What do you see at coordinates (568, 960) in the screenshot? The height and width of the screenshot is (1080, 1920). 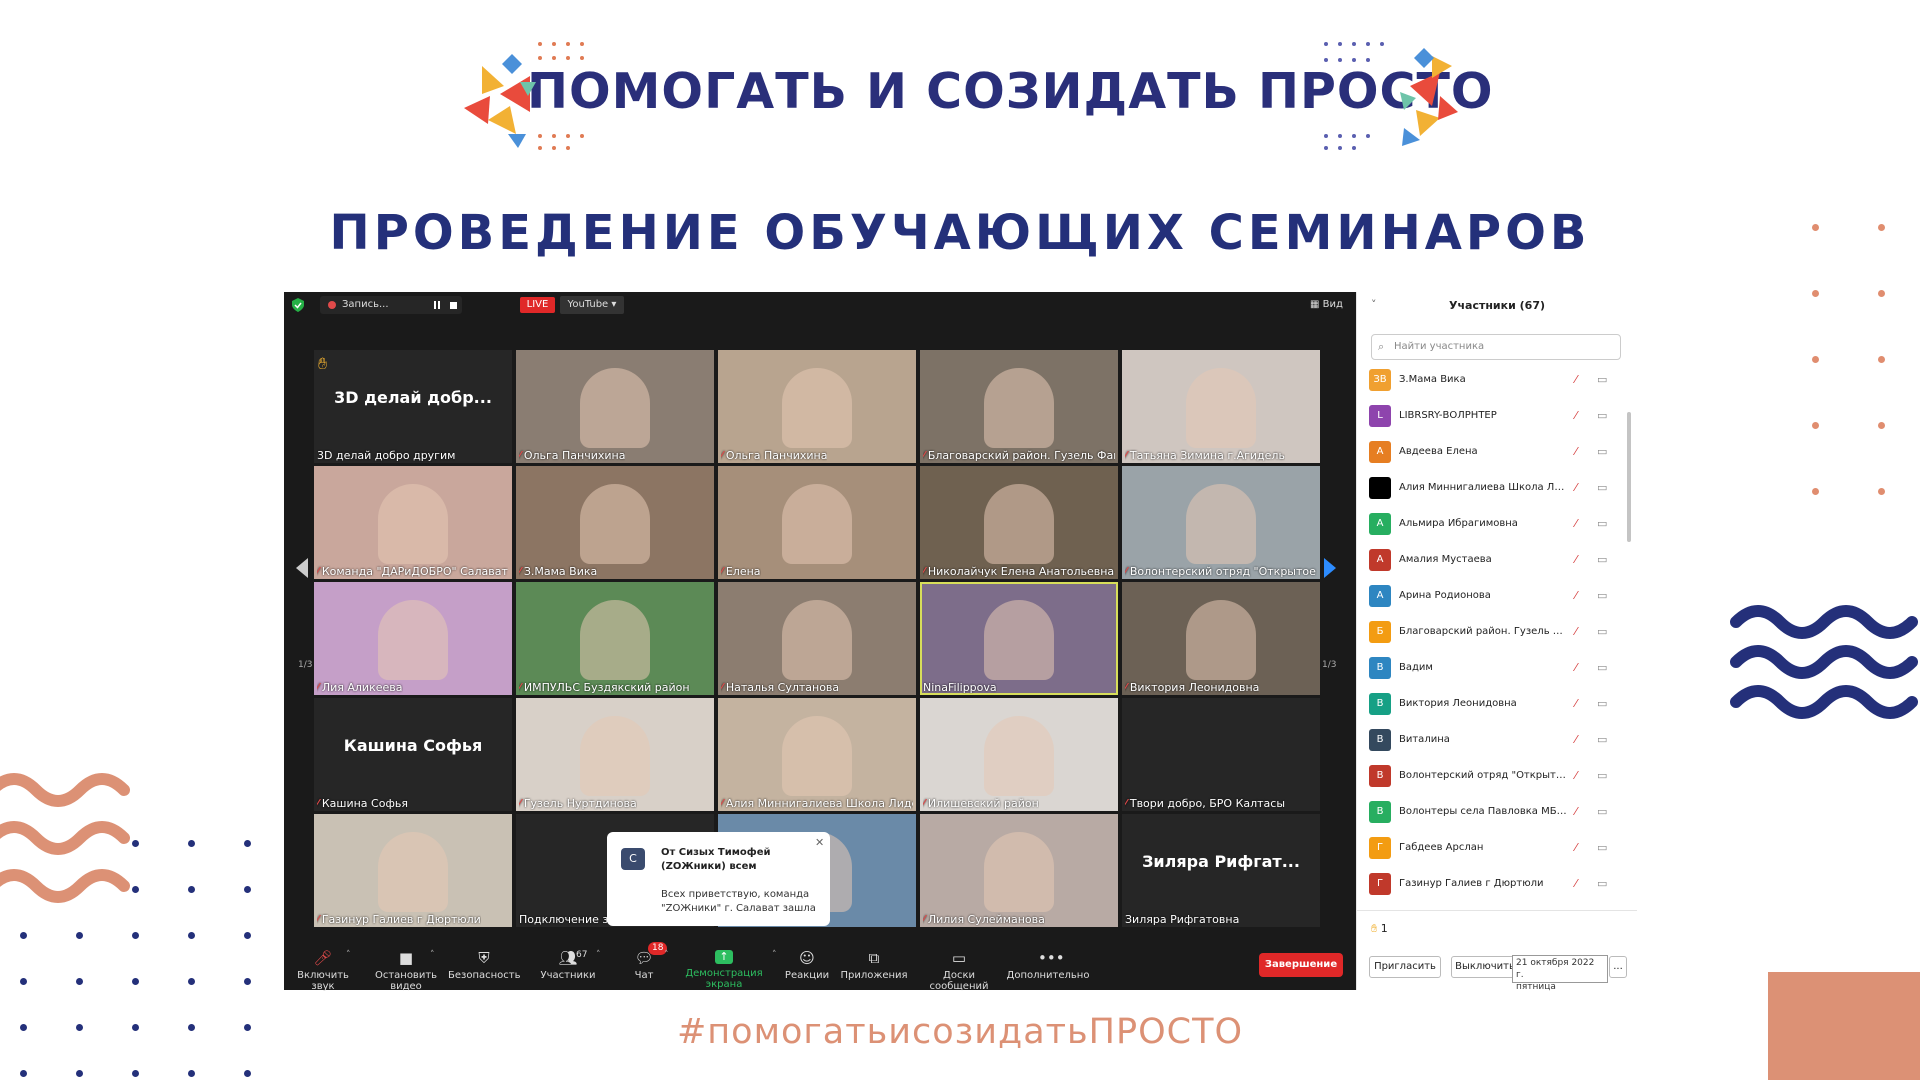 I see `participants-button: 👥︎ 67 Участники ˄` at bounding box center [568, 960].